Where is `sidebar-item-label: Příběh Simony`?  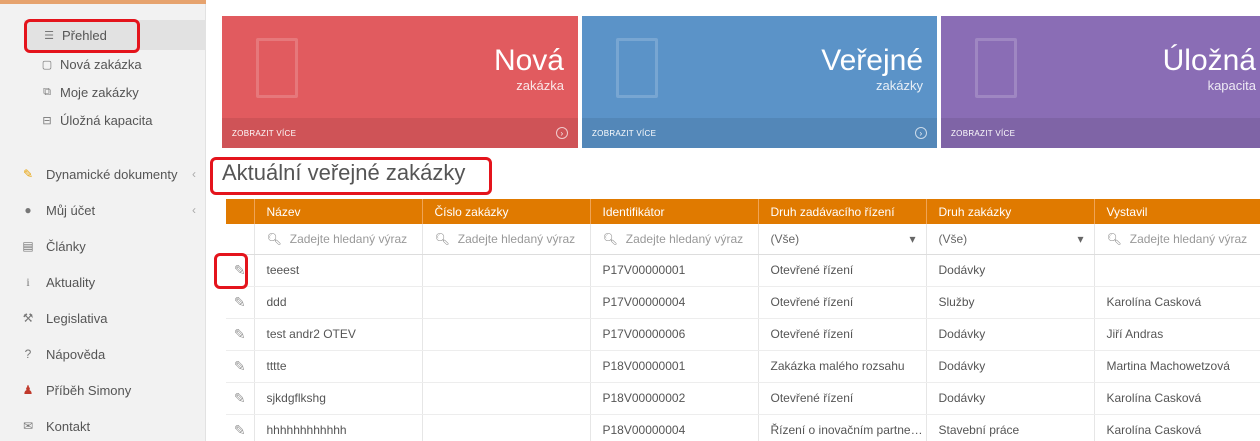
sidebar-item-label: Příběh Simony is located at coordinates (89, 390).